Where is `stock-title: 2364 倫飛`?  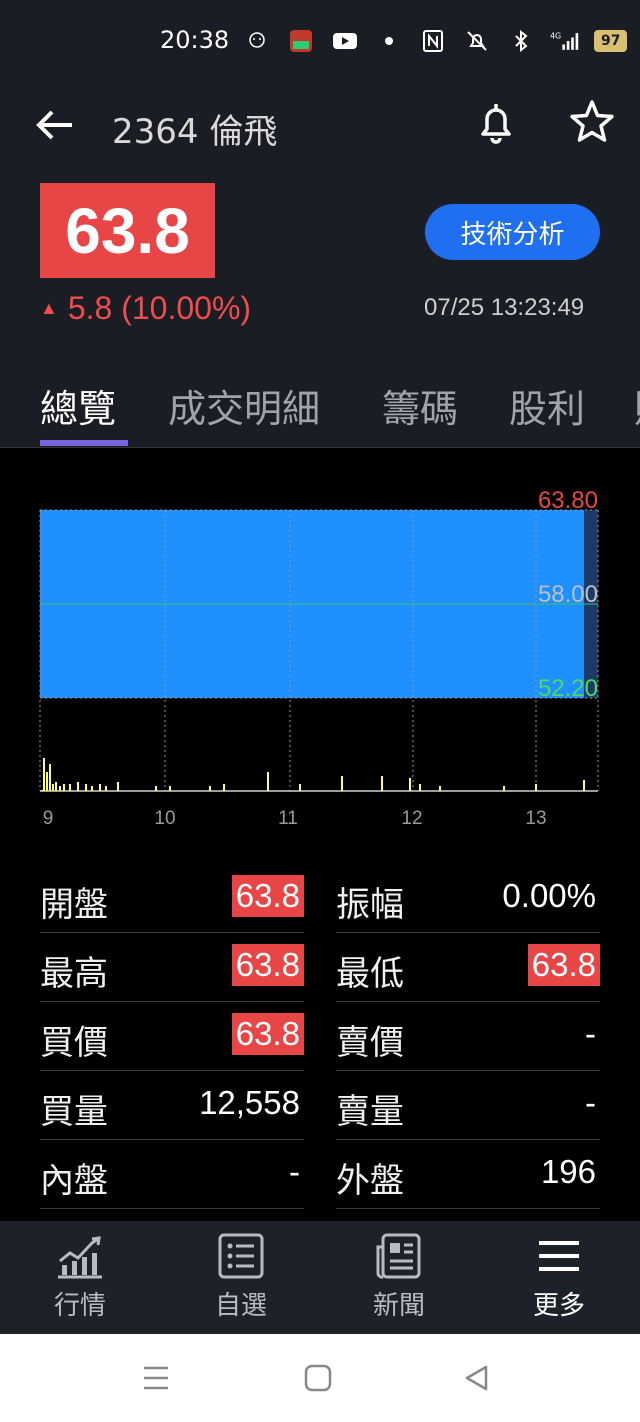
stock-title: 2364 倫飛 is located at coordinates (195, 132).